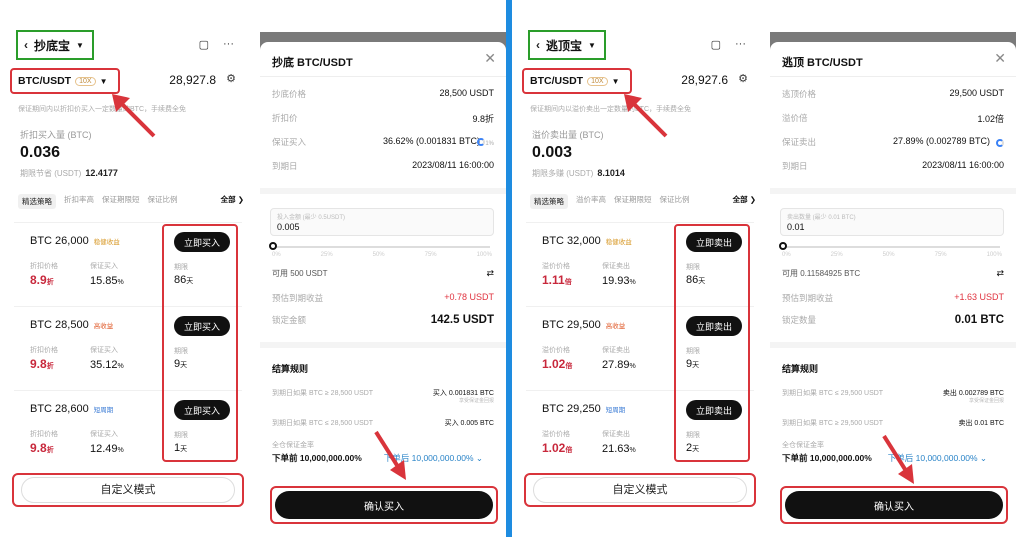  I want to click on strategy-tabs: 精选策略 溢价率高 保证期限短 保证比例 全部 ❯, so click(643, 201).